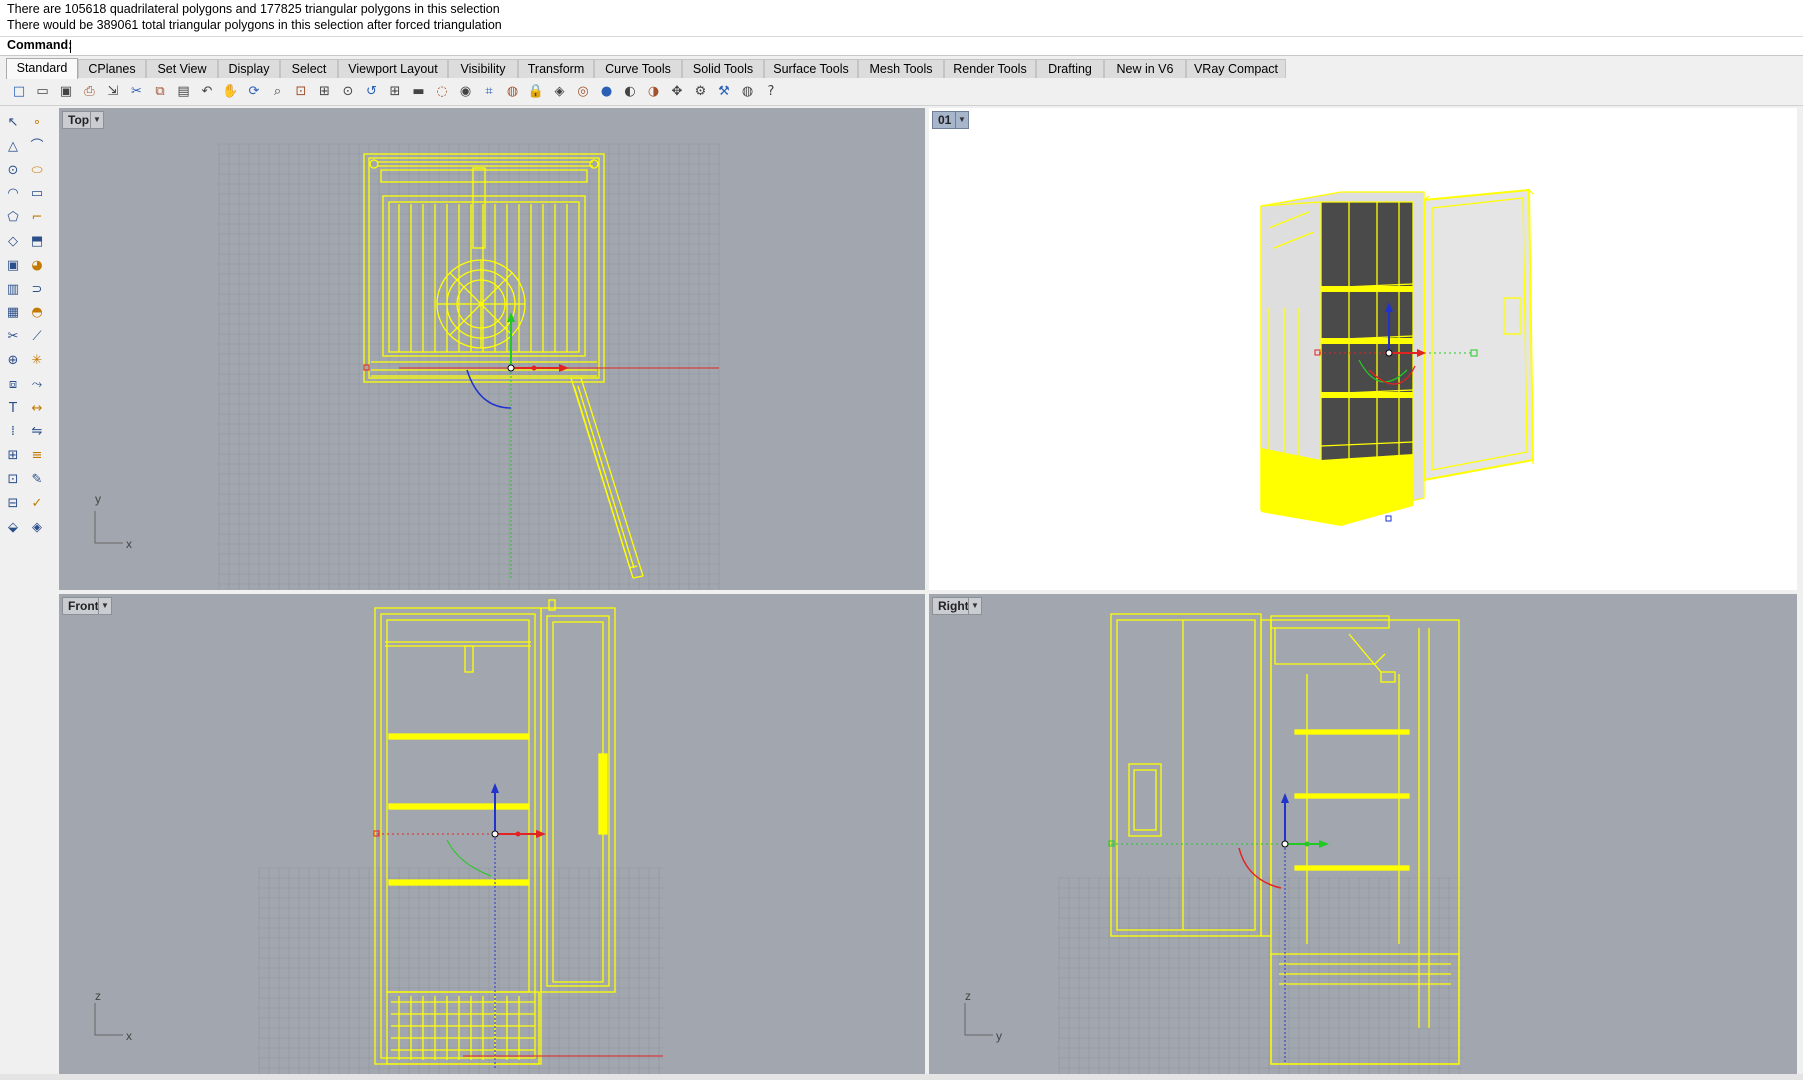 This screenshot has width=1803, height=1080. I want to click on analyze-icon: ✎, so click(37, 480).